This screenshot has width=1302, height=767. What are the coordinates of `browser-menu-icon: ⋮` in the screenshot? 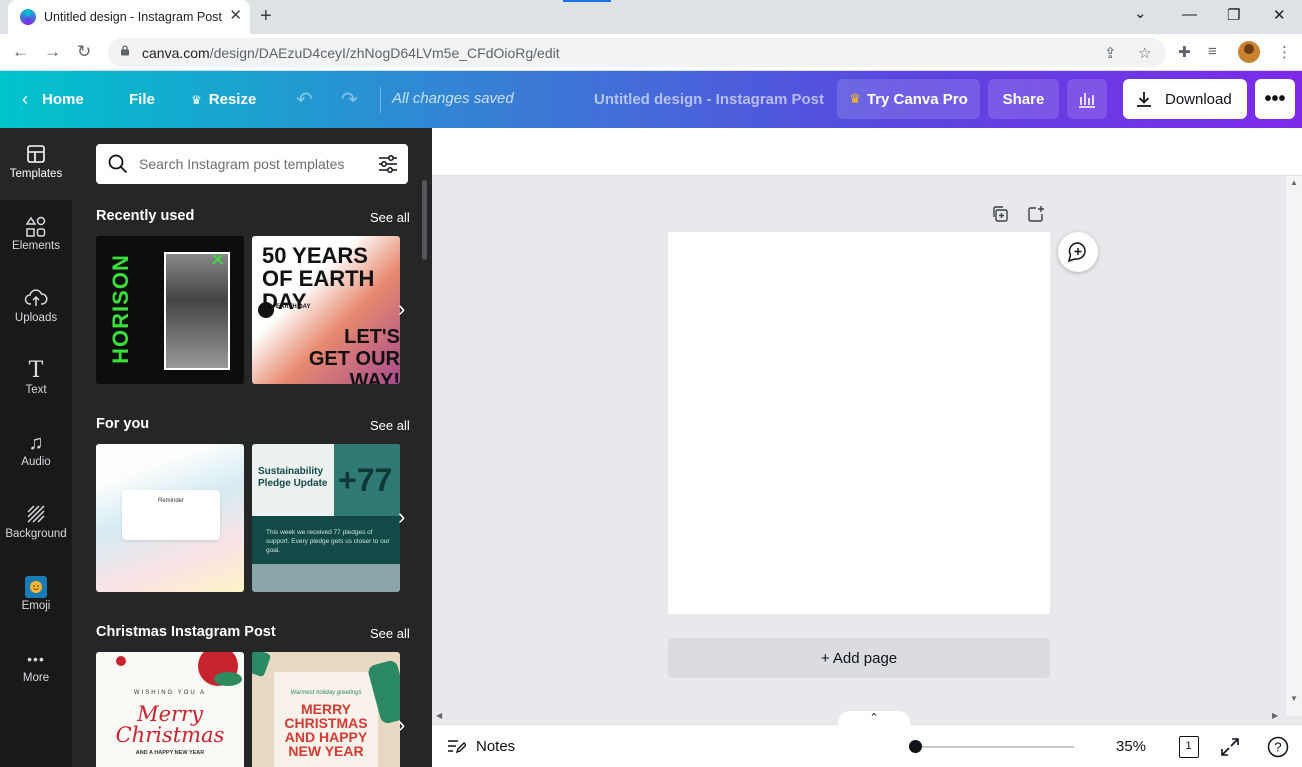 It's located at (1284, 52).